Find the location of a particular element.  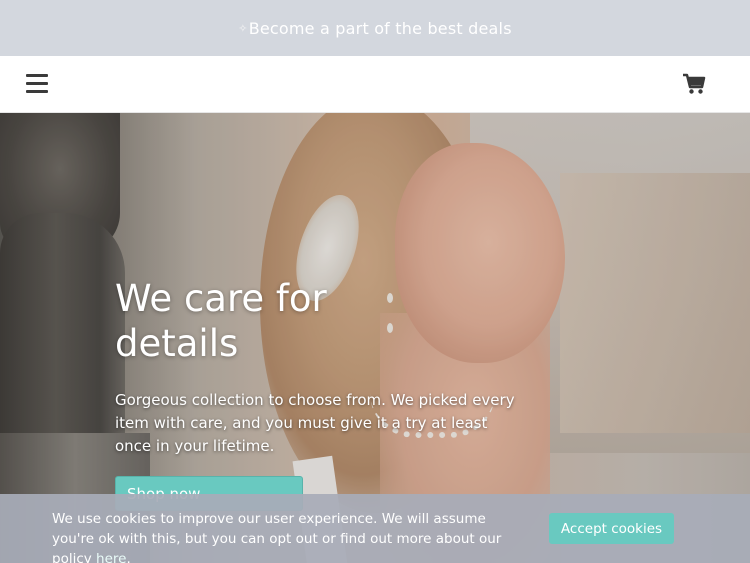

hamburger-menu-icon is located at coordinates (37, 84).